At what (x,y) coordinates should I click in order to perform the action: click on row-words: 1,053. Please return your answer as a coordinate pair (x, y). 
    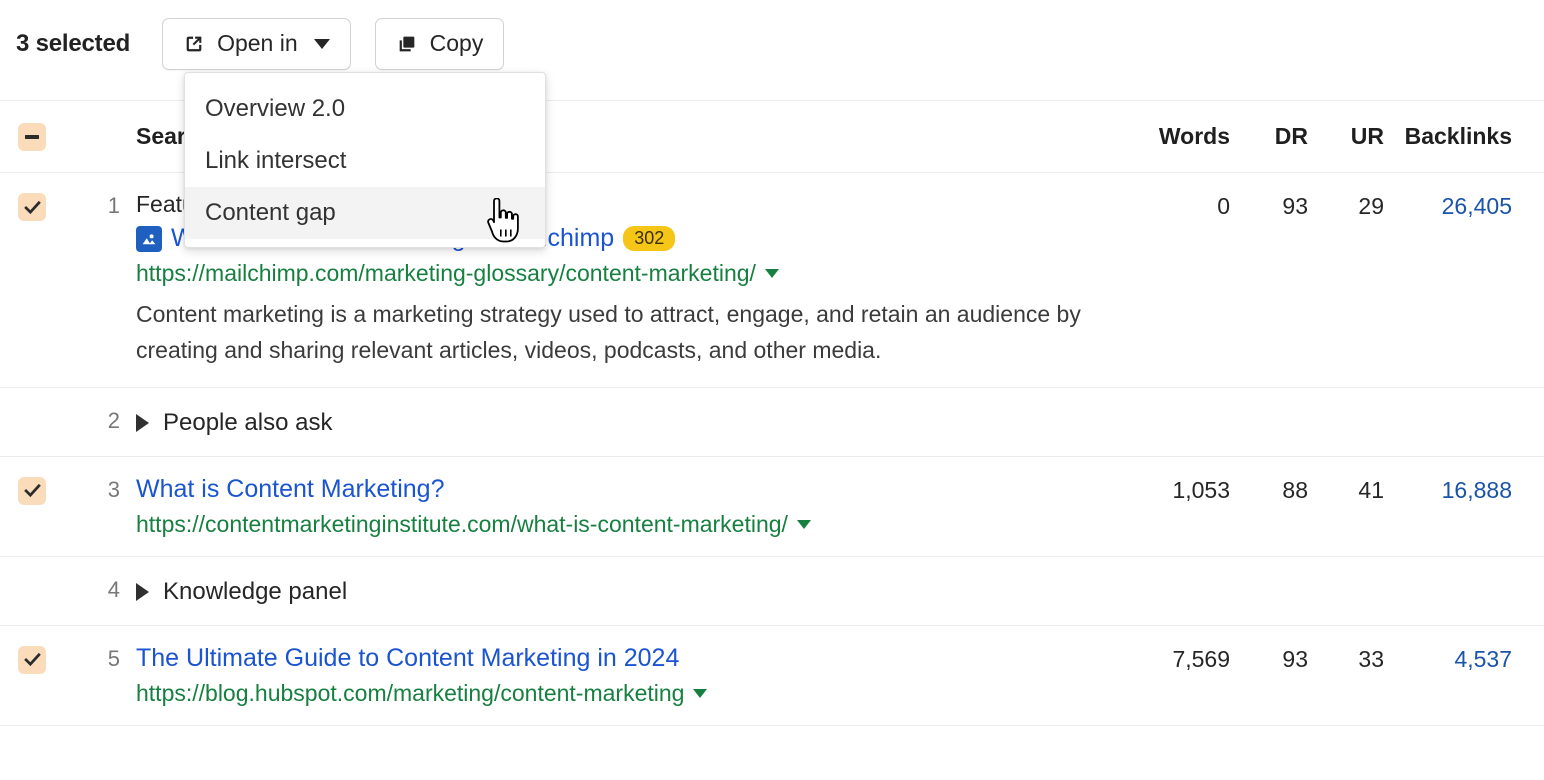
    Looking at the image, I should click on (1201, 489).